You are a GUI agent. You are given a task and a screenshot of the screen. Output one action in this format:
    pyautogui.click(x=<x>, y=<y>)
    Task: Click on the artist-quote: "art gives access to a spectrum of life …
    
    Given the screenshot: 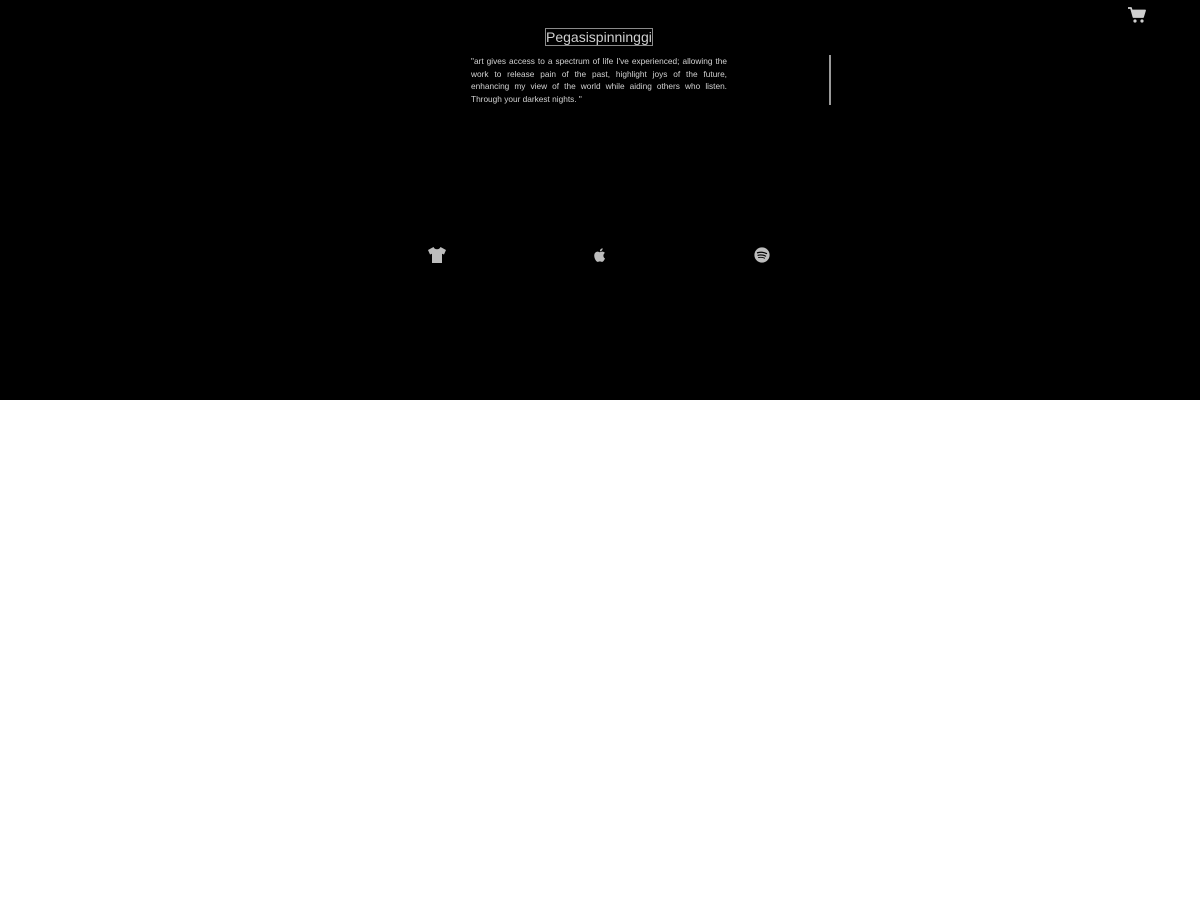 What is the action you would take?
    pyautogui.click(x=599, y=80)
    